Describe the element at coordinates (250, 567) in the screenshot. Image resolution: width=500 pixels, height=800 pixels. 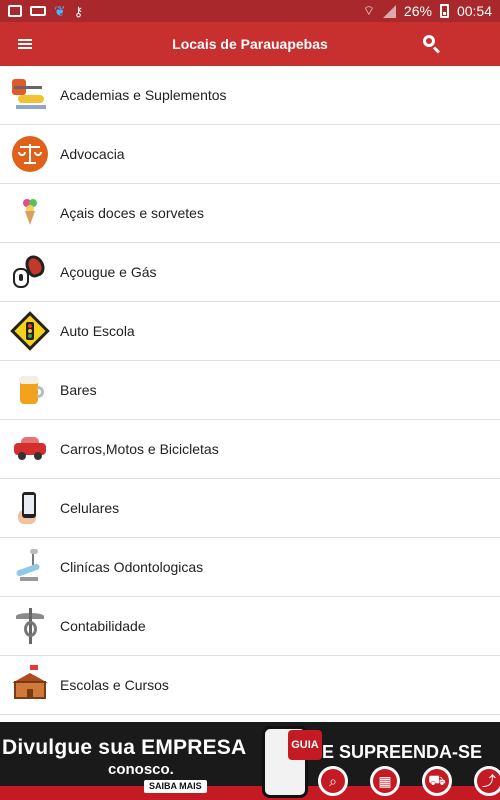
I see `list-item: Clinícas Odontologicas` at that location.